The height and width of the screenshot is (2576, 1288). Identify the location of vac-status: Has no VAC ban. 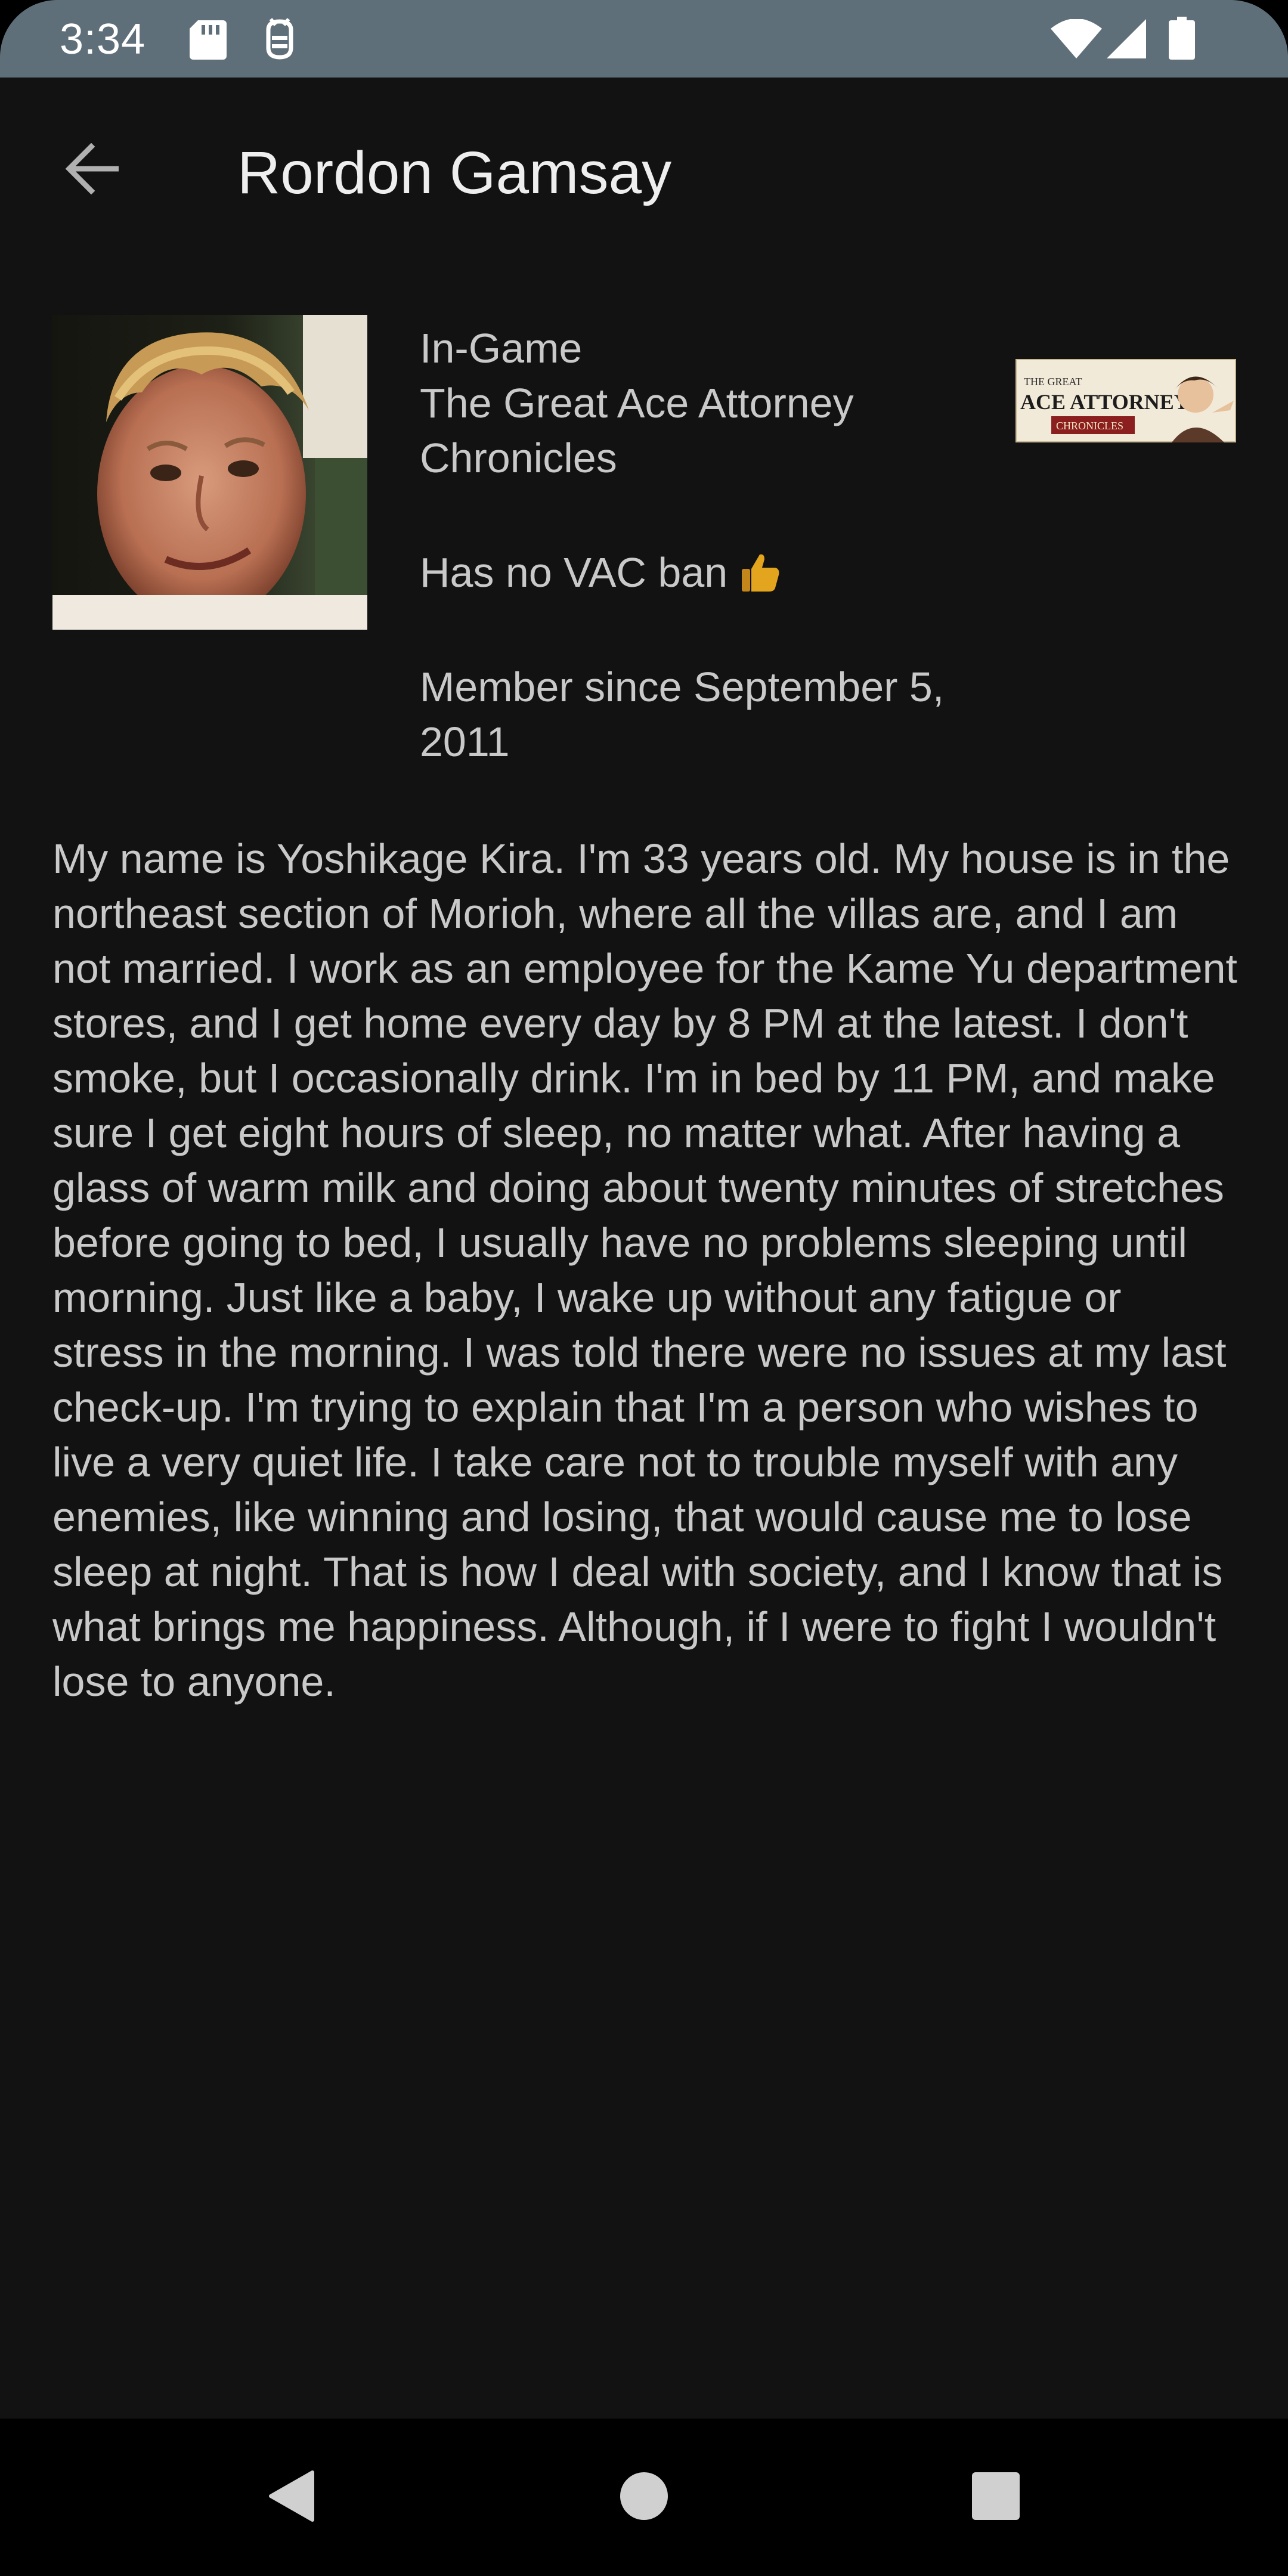
(718, 573).